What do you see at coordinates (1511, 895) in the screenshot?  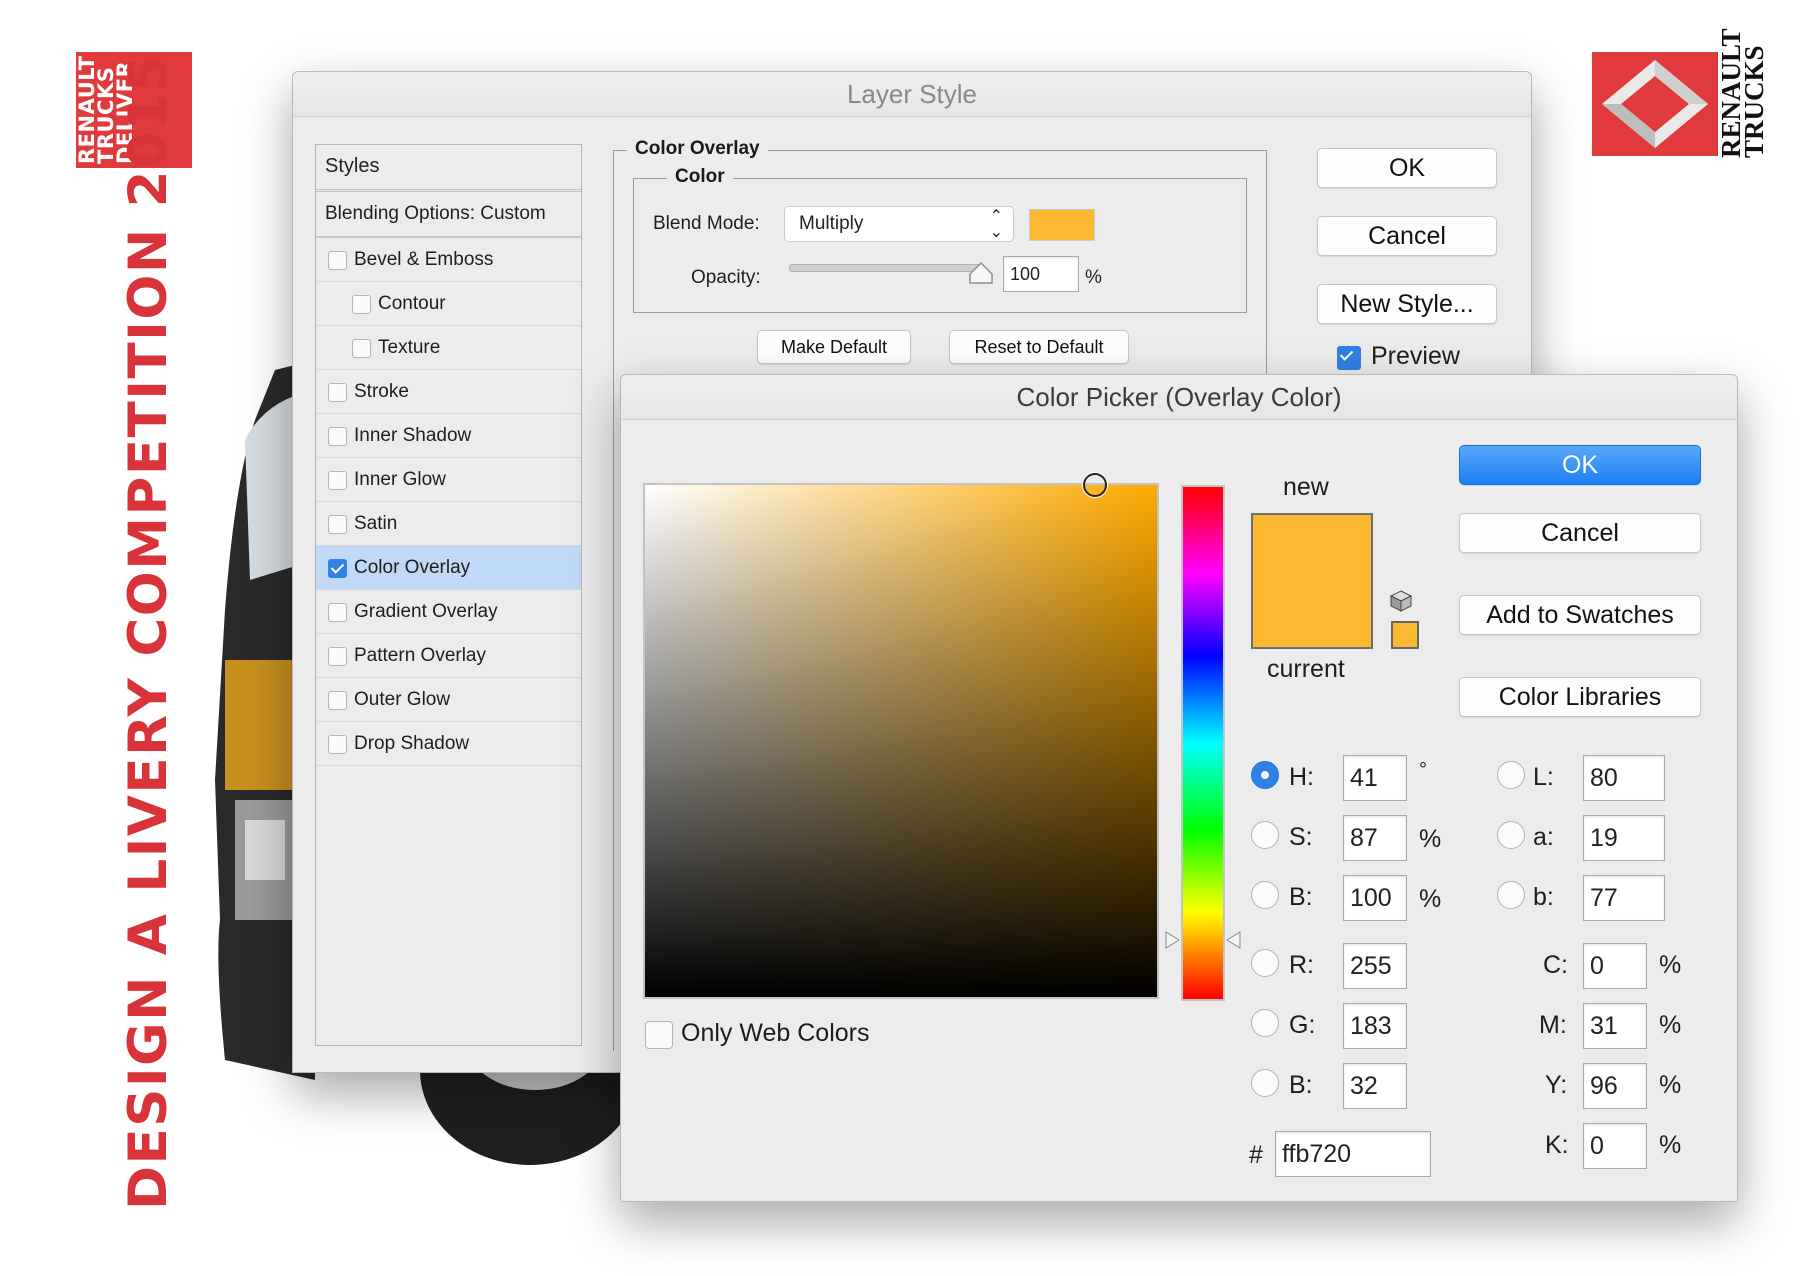 I see `lab-b-radio` at bounding box center [1511, 895].